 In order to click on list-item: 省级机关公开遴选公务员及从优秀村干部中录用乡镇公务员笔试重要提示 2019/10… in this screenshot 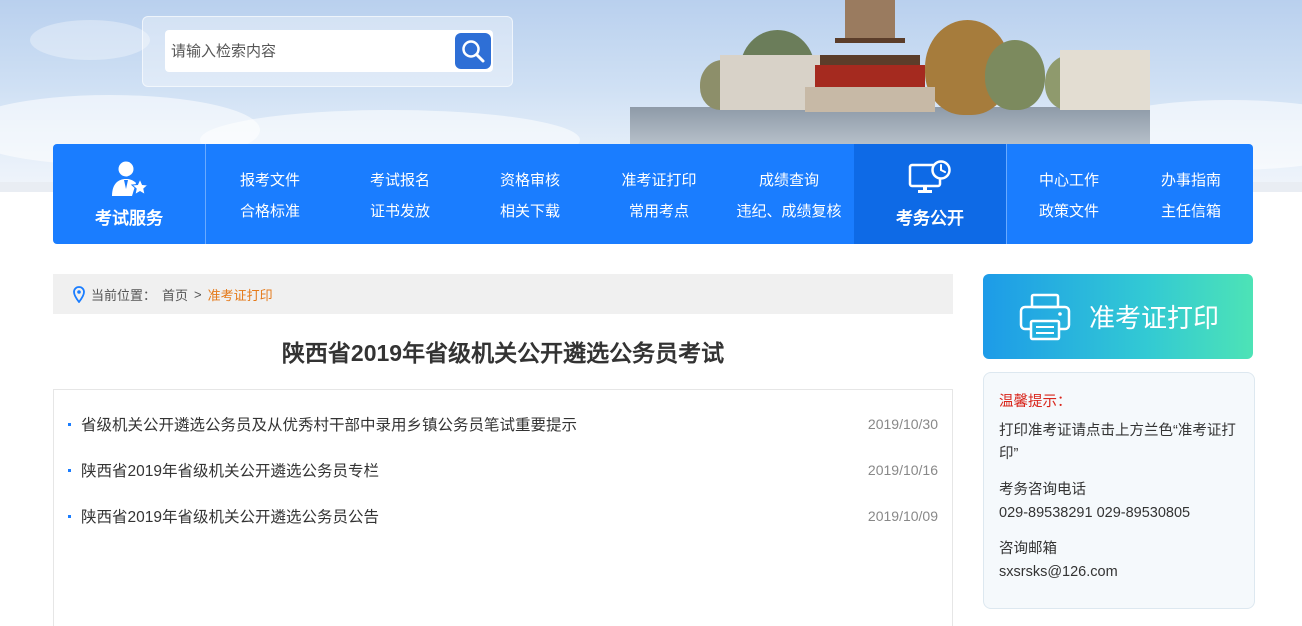, I will do `click(503, 424)`.